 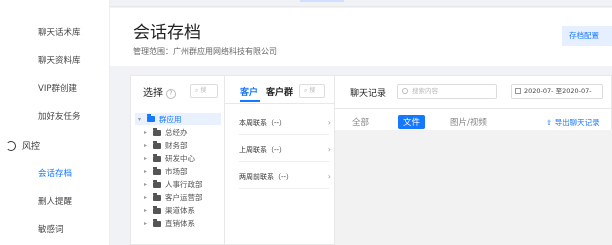 I want to click on active-tab-underline, so click(x=250, y=101).